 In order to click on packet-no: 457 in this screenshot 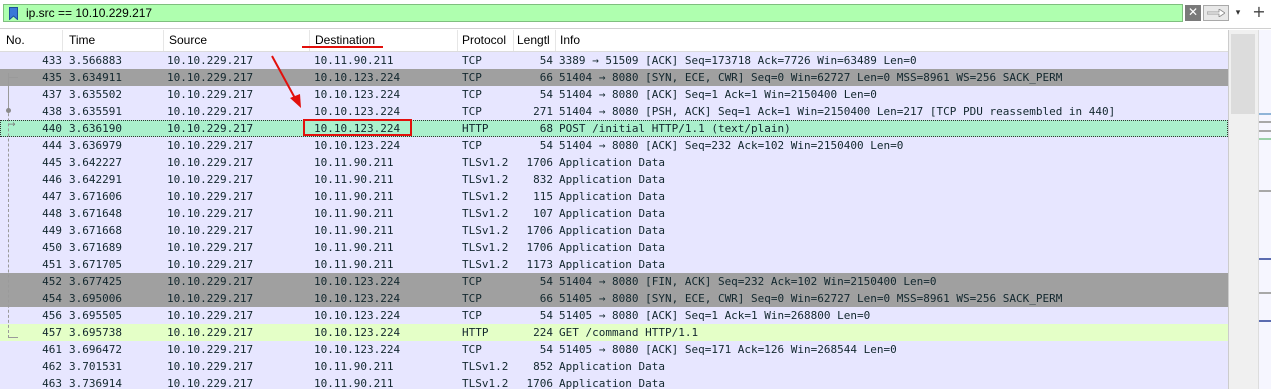, I will do `click(52, 332)`.